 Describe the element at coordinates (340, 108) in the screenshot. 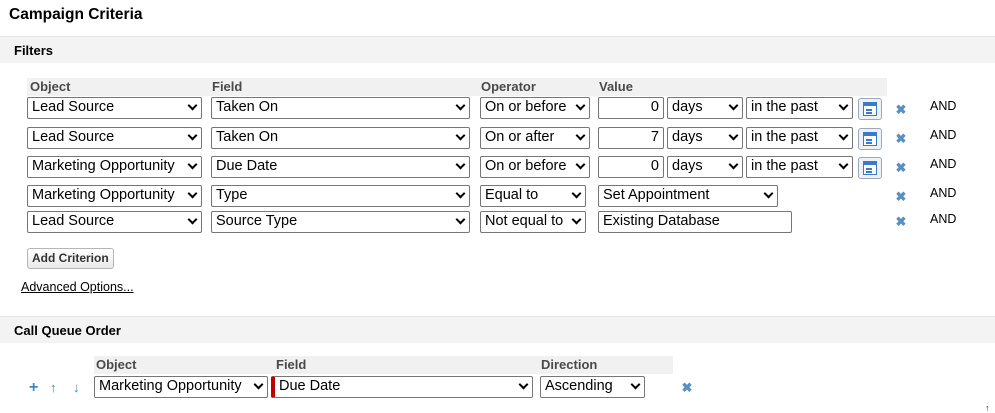

I see `filter-row-1-field-select: Taken On` at that location.